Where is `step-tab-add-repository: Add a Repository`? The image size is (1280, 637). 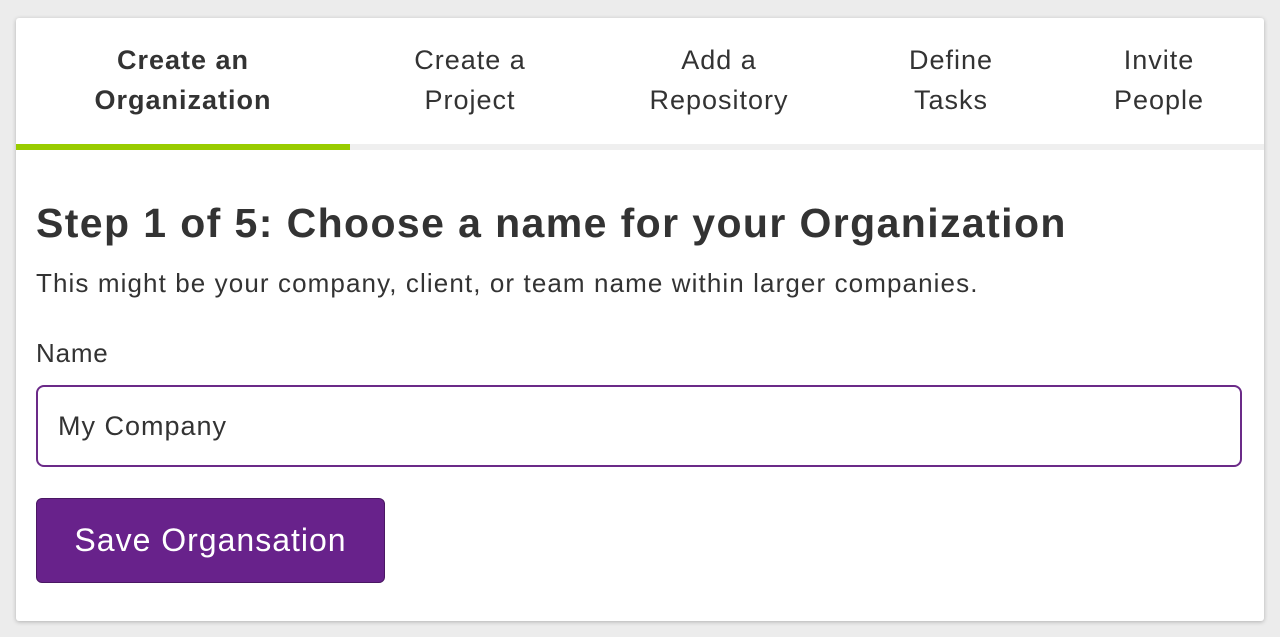
step-tab-add-repository: Add a Repository is located at coordinates (719, 81).